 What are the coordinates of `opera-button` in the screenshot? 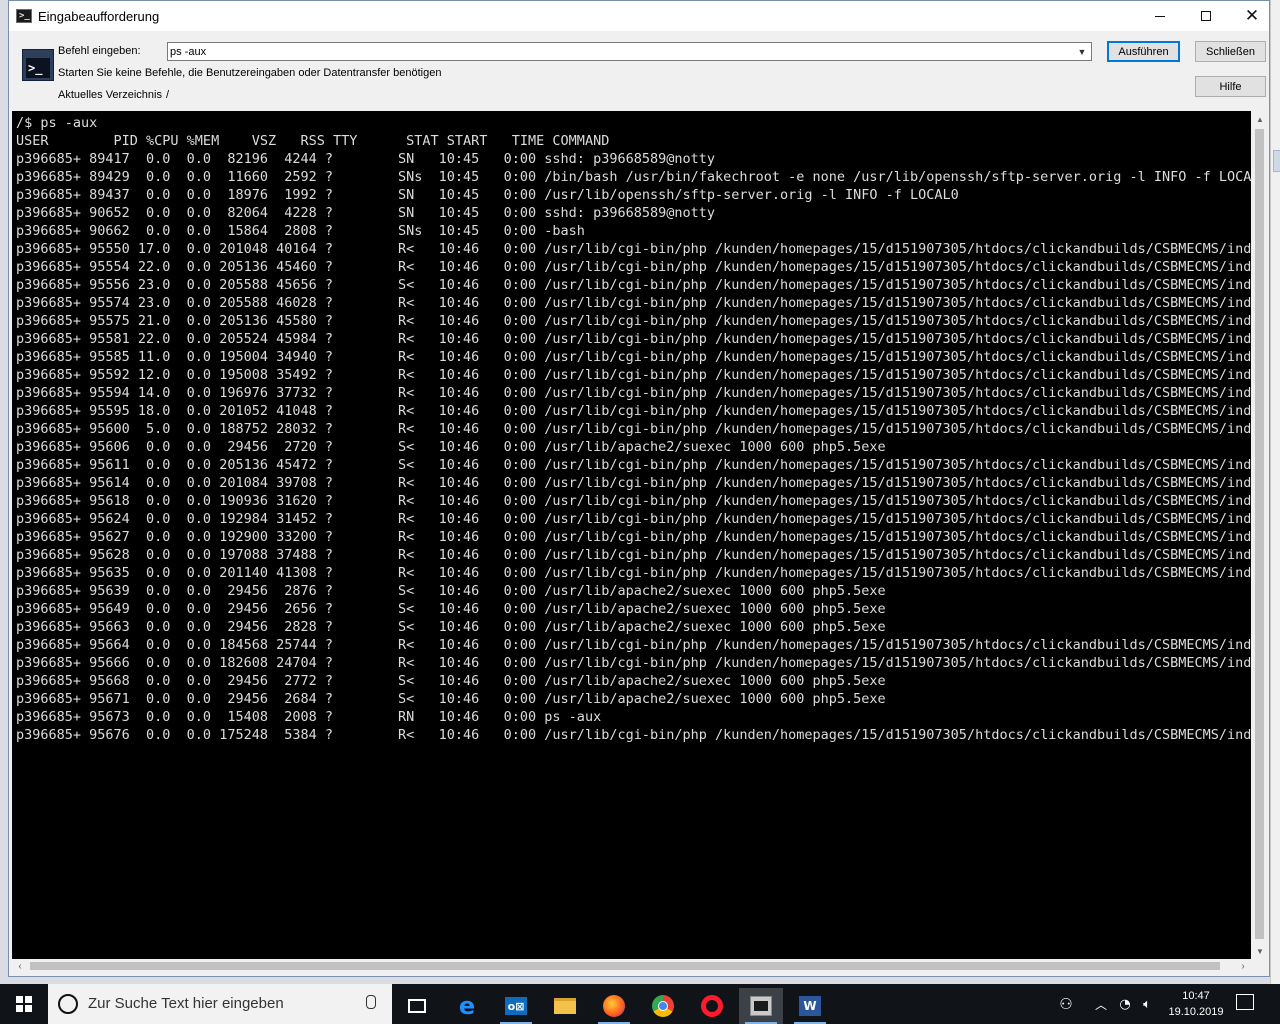 It's located at (712, 1006).